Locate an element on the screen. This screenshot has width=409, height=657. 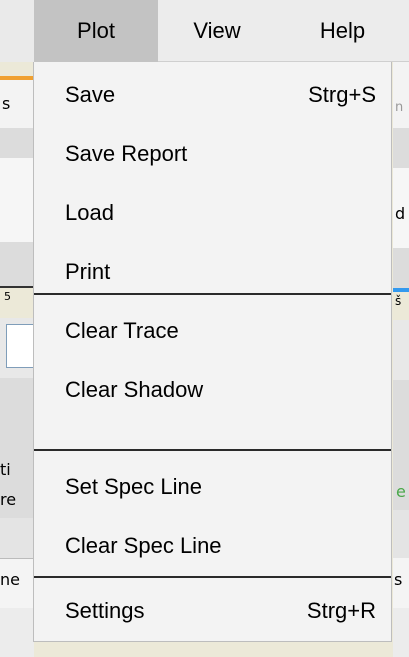
menu-item-clear-trace: Clear Trace is located at coordinates (212, 331).